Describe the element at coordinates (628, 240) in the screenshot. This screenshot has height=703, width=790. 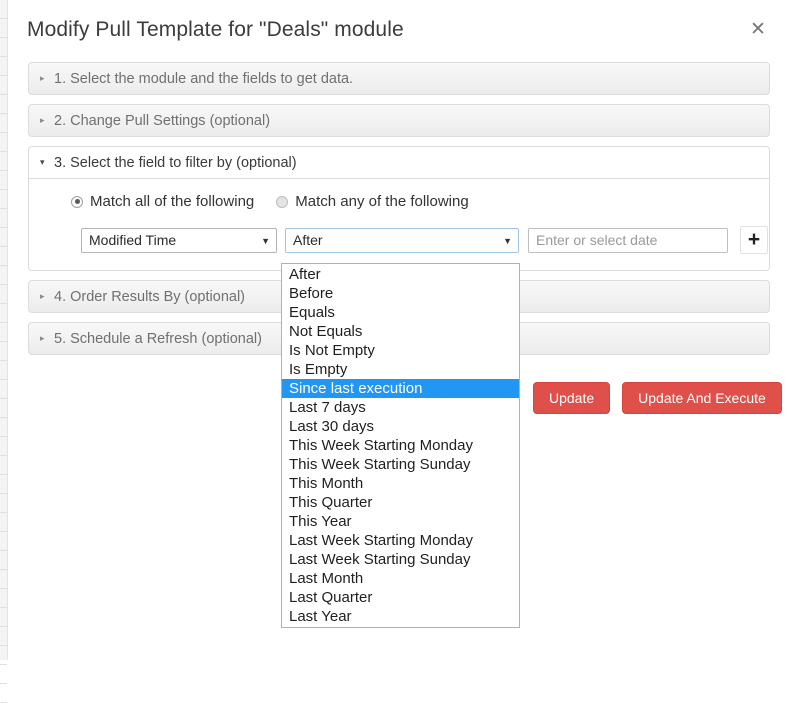
I see `date-input` at that location.